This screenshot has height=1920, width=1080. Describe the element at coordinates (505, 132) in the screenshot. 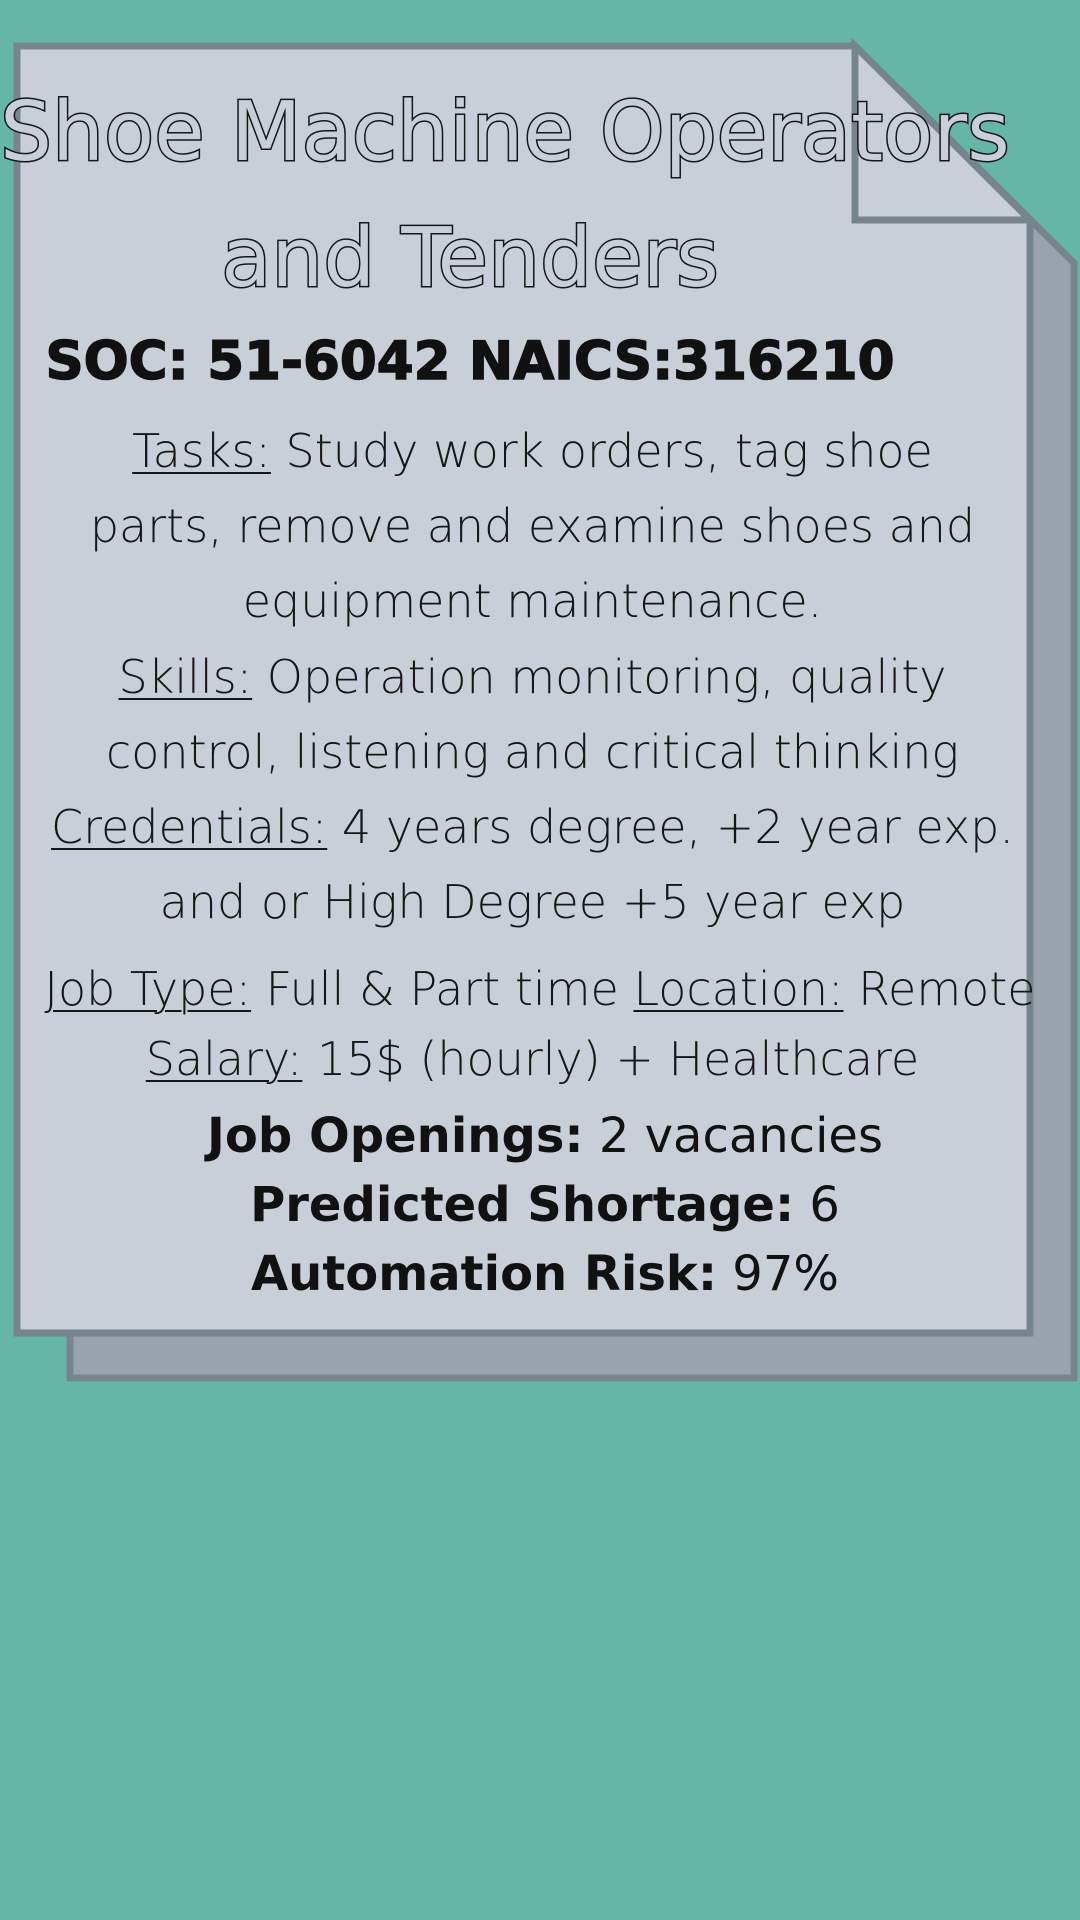

I see `page-title-line1: Shoe Machine Operators` at that location.